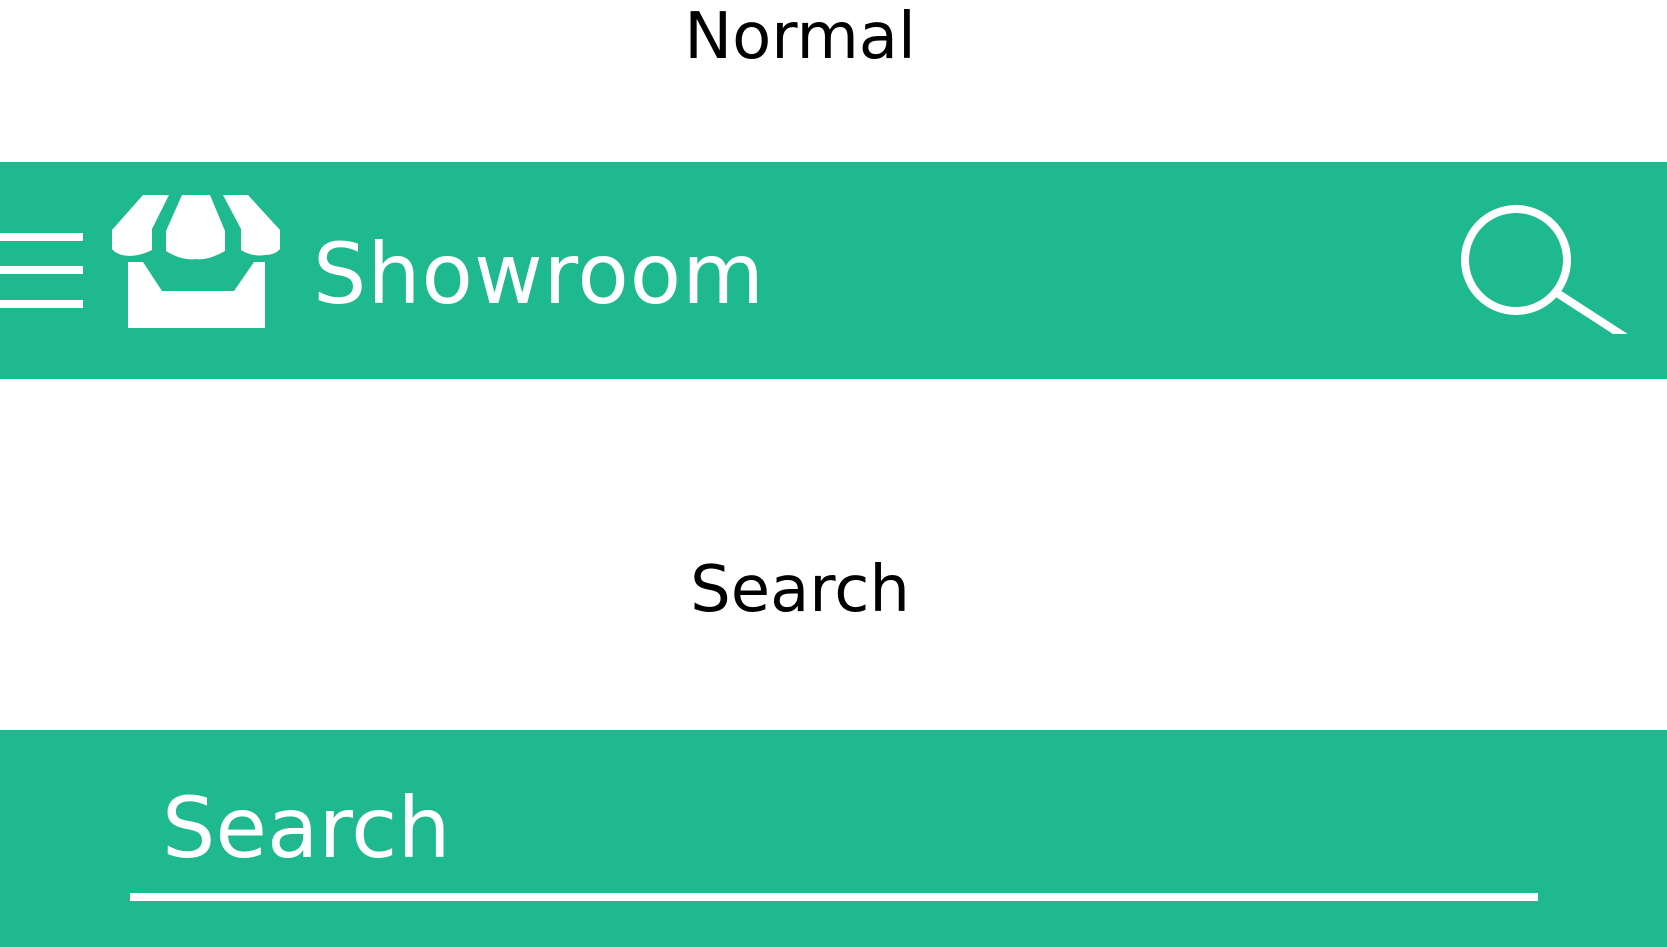 The width and height of the screenshot is (1667, 947). What do you see at coordinates (196, 261) in the screenshot?
I see `storefront-icon` at bounding box center [196, 261].